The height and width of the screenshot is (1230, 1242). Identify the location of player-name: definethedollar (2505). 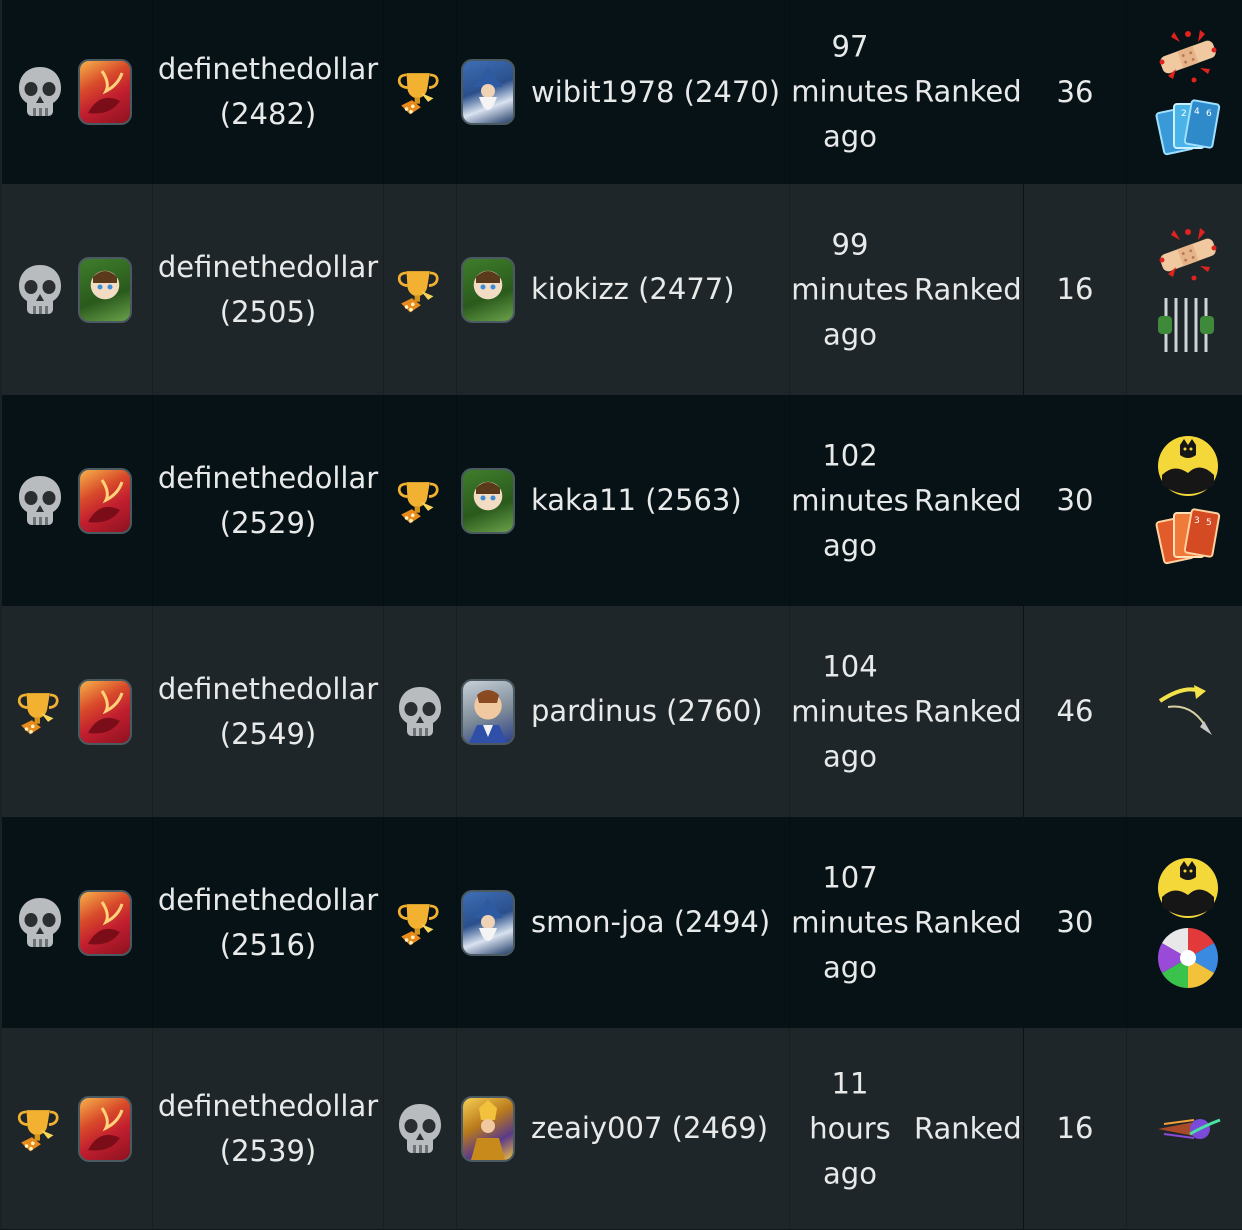
(268, 290).